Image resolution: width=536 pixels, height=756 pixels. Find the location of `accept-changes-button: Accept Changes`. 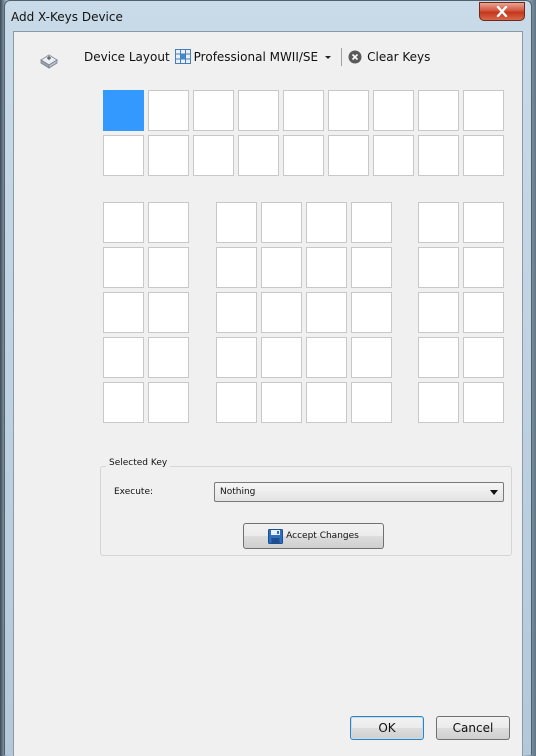

accept-changes-button: Accept Changes is located at coordinates (313, 536).